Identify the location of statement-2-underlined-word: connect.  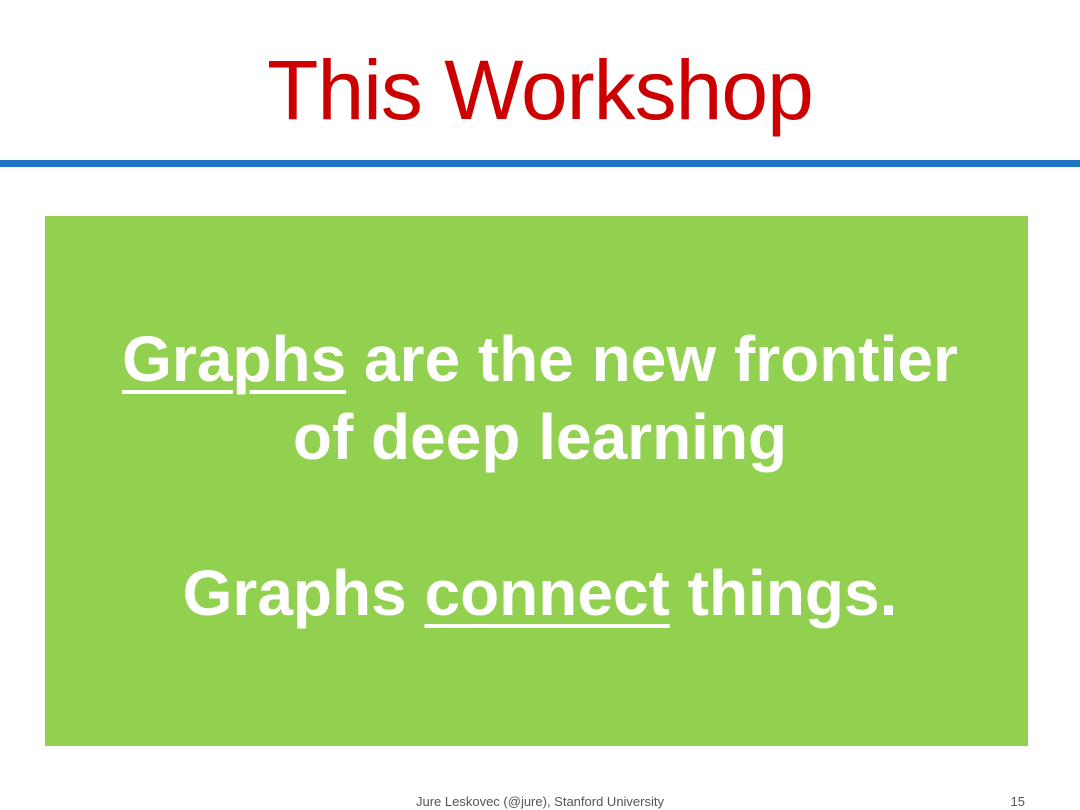
(547, 593).